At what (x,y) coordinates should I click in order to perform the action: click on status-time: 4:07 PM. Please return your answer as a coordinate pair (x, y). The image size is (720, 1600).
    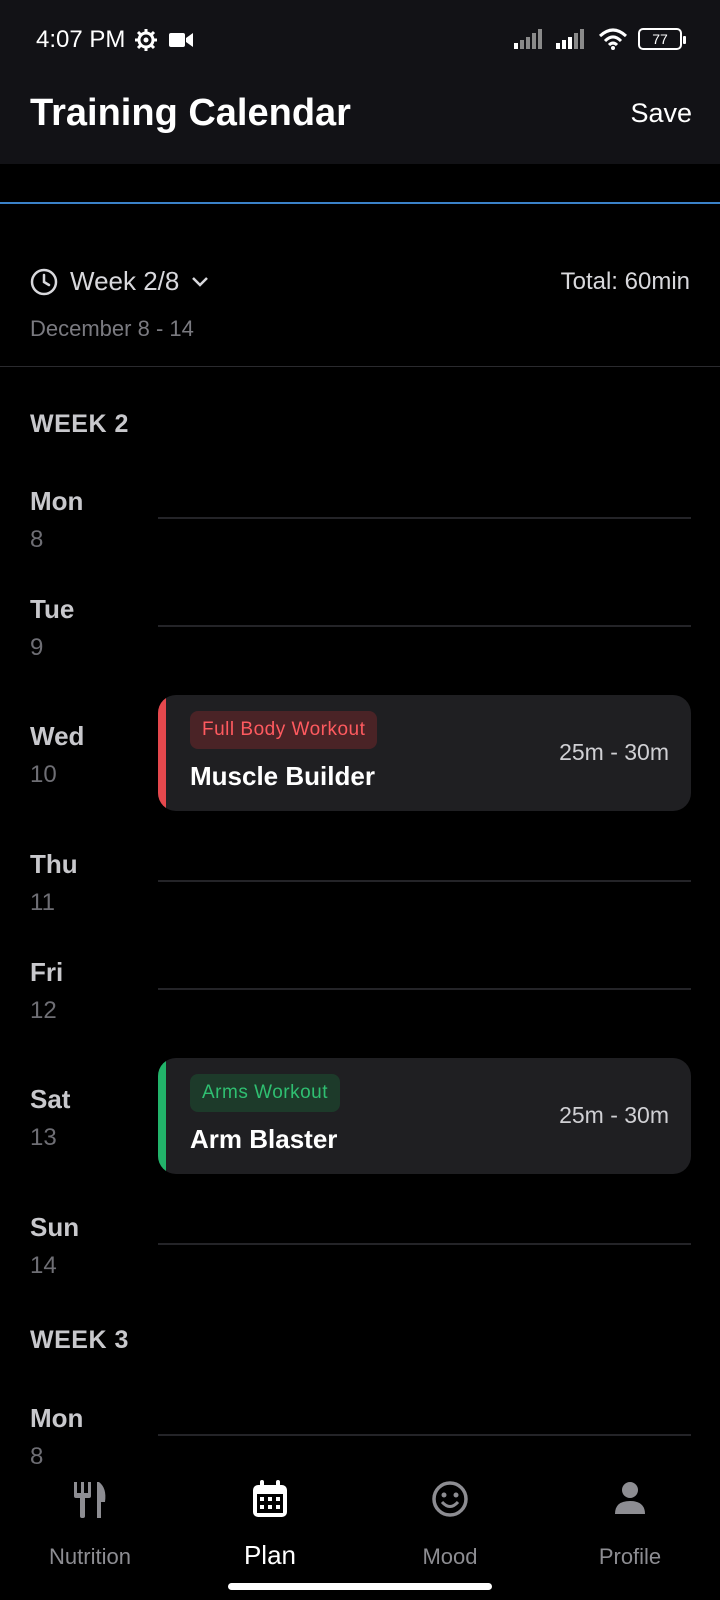
    Looking at the image, I should click on (81, 39).